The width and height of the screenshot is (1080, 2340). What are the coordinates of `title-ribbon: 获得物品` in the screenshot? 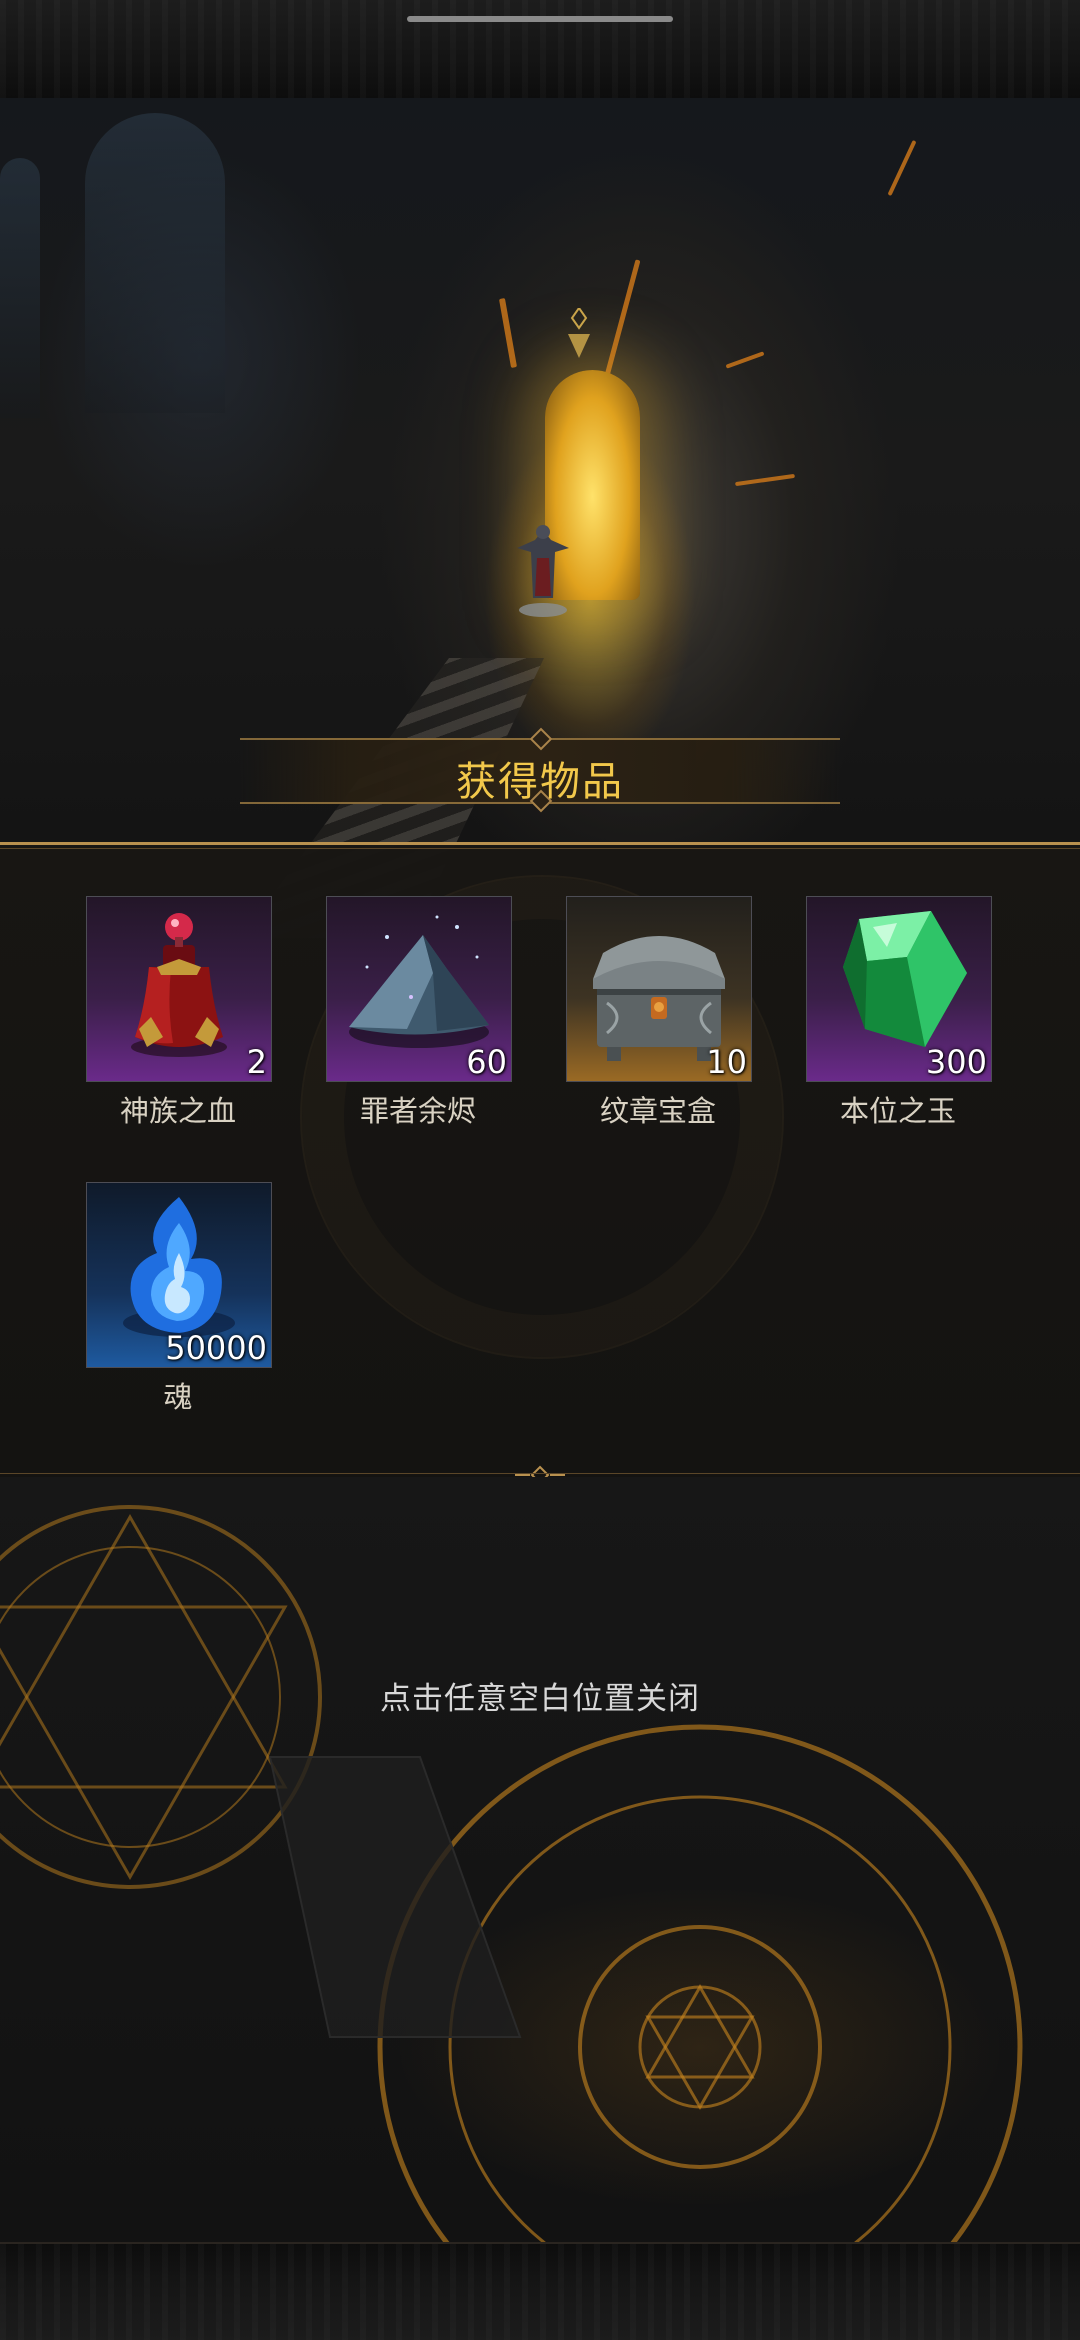 It's located at (540, 770).